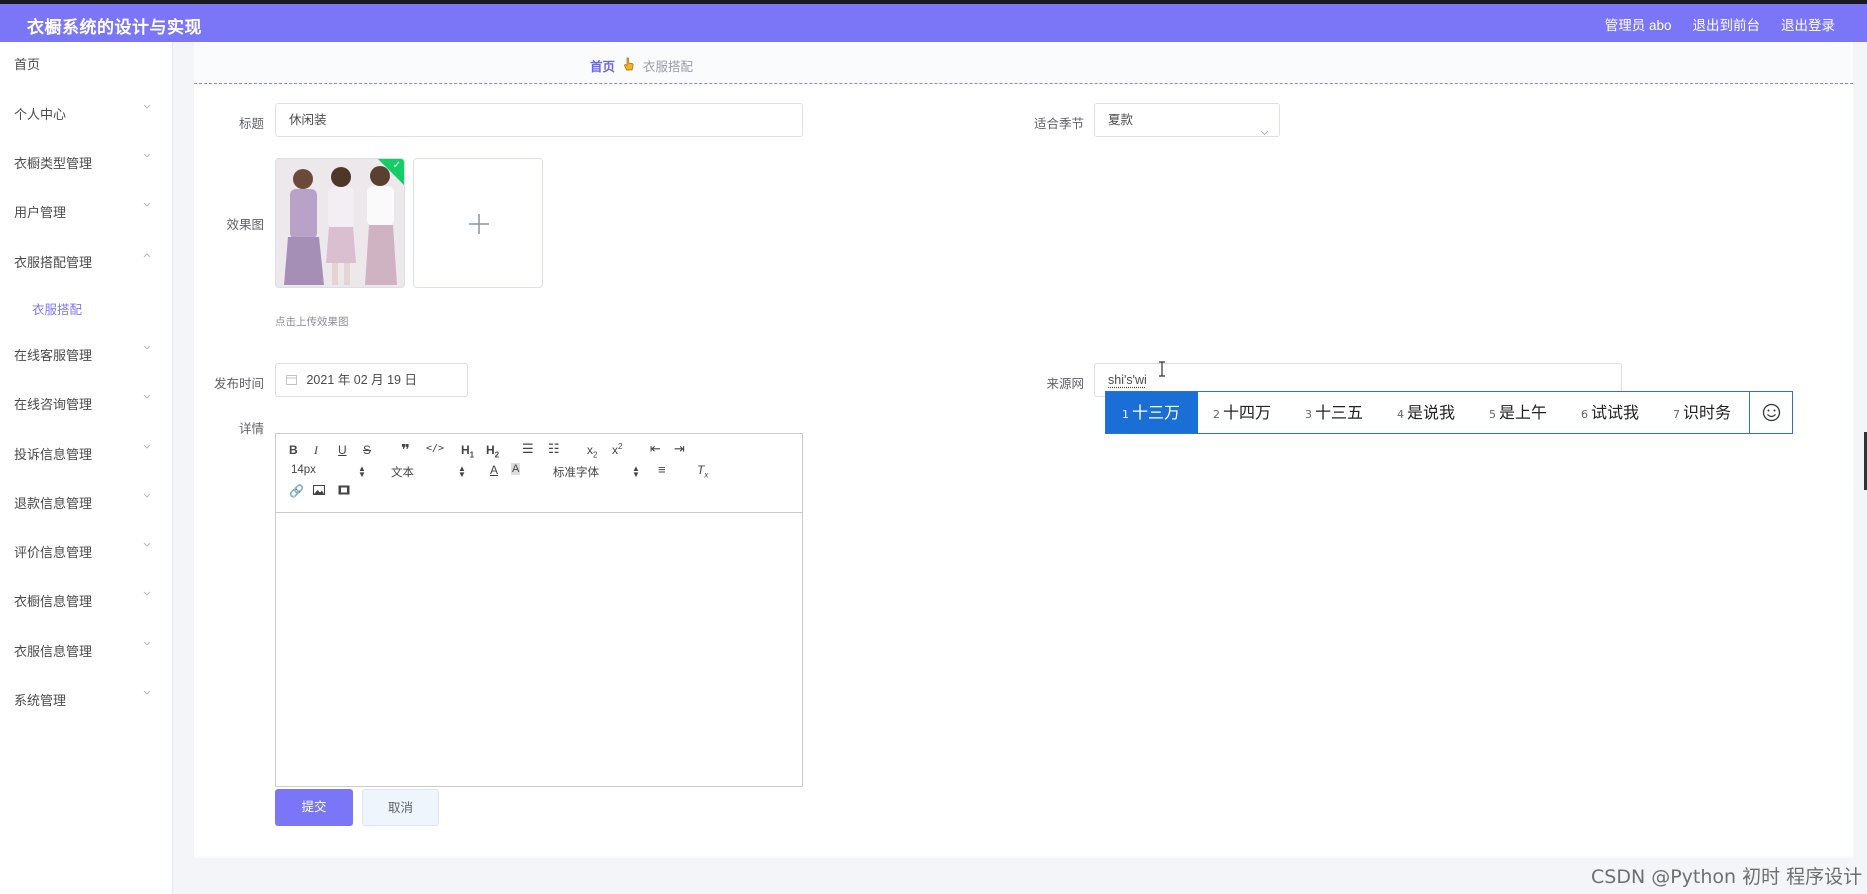 The width and height of the screenshot is (1867, 894). Describe the element at coordinates (53, 163) in the screenshot. I see `sidebar-item-label: 衣橱类型管理` at that location.